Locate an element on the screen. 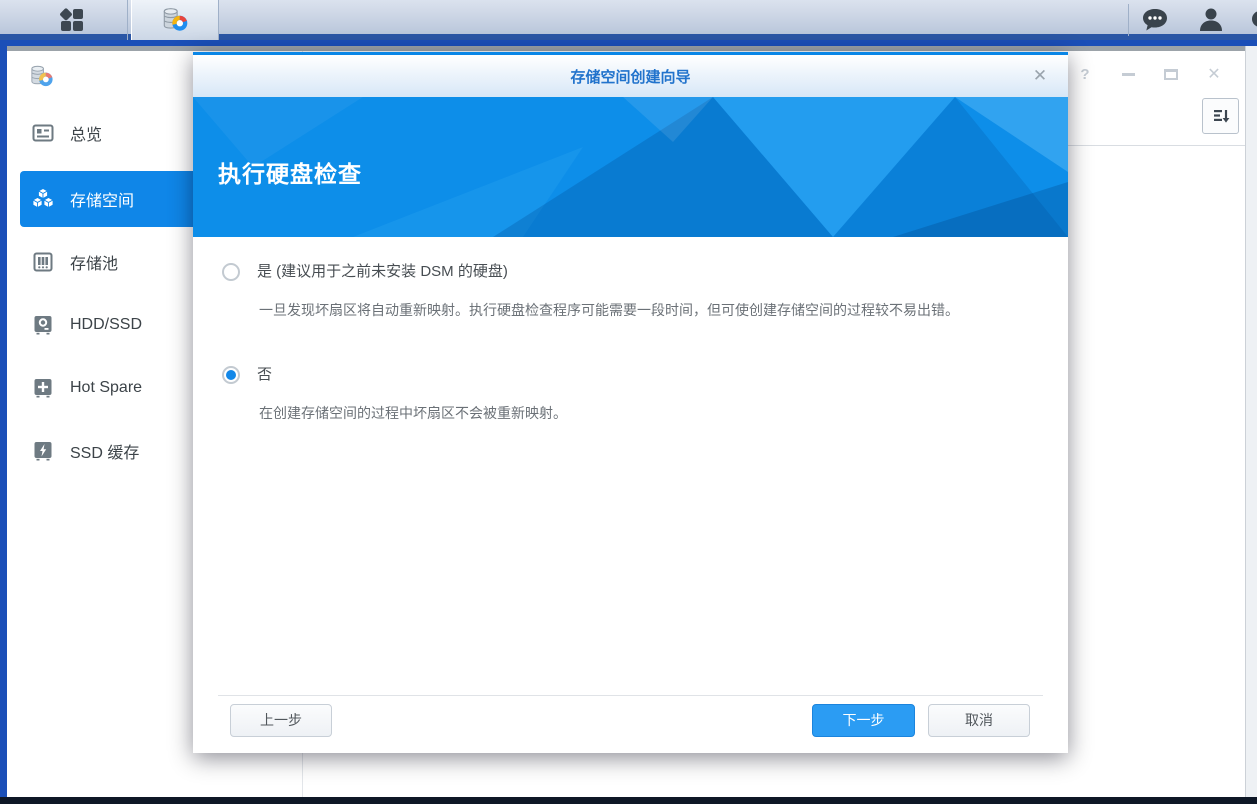 The height and width of the screenshot is (804, 1257). radio-no is located at coordinates (231, 375).